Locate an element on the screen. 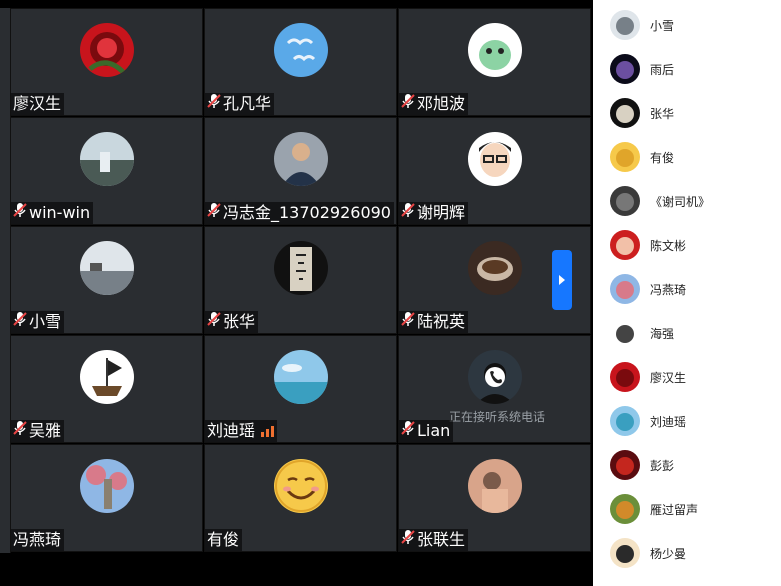 This screenshot has height=586, width=781. participant-name-tag: 冯燕琦 is located at coordinates (38, 540).